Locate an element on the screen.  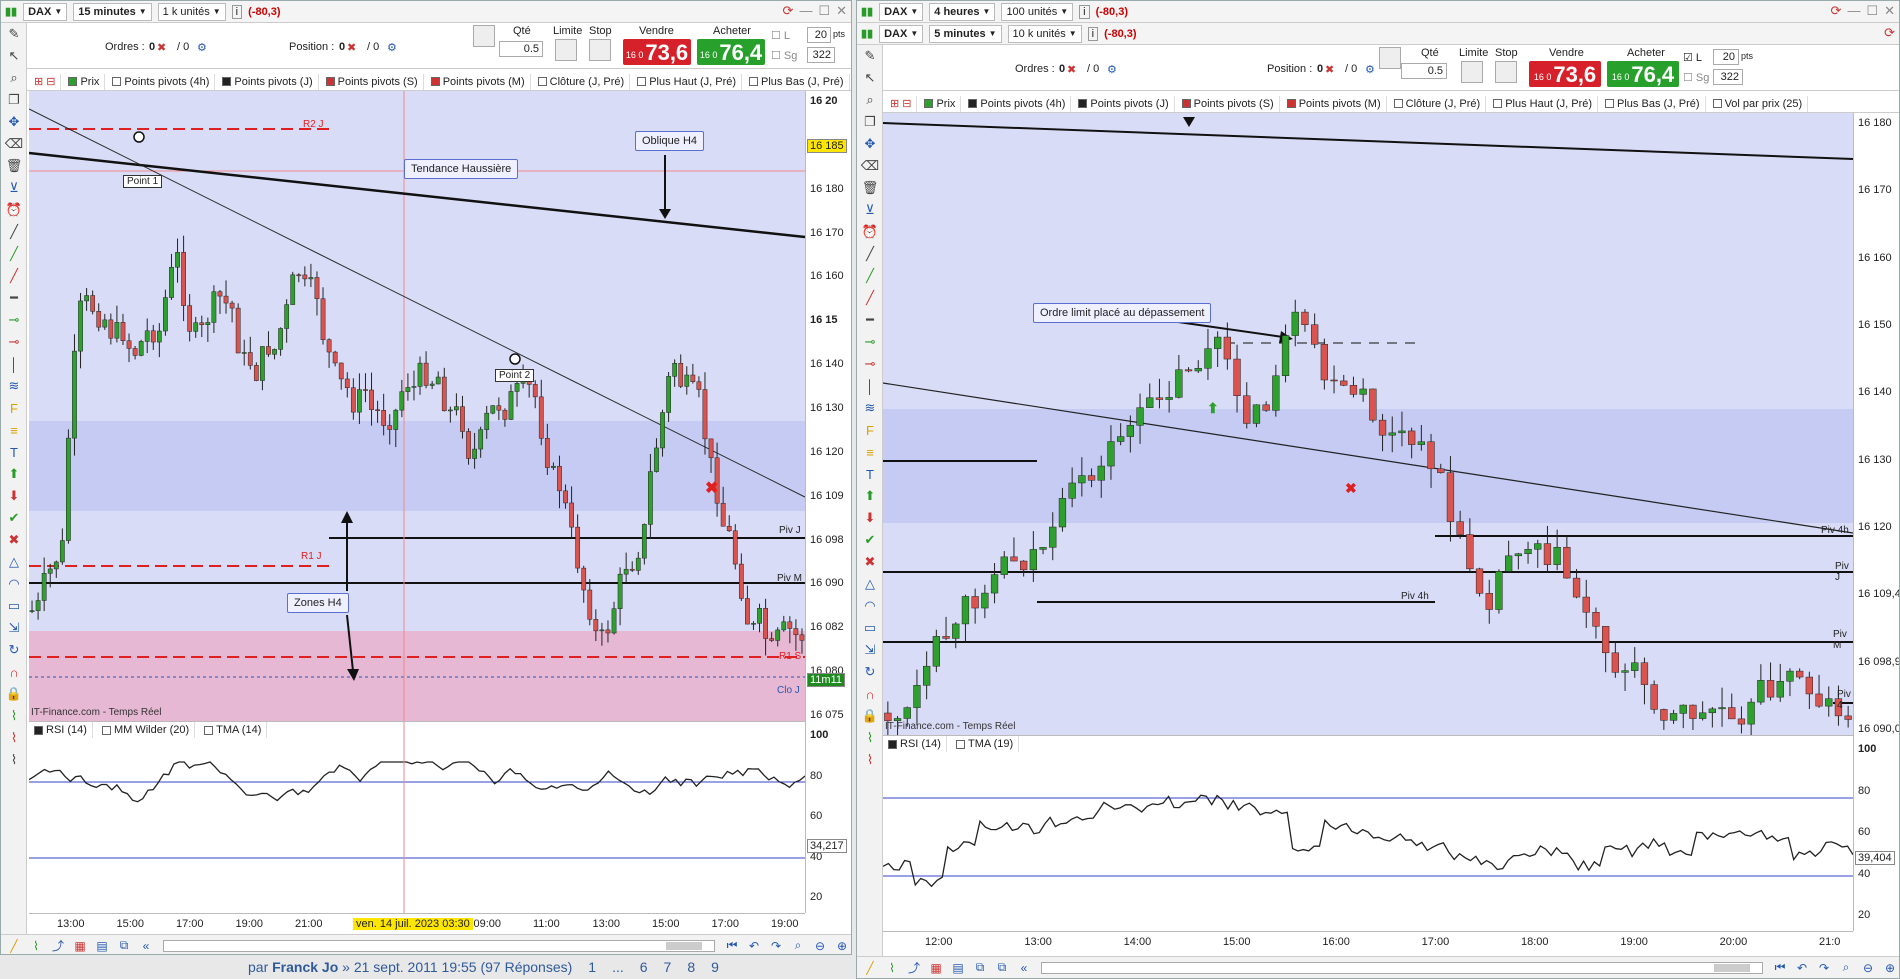
eraser-icon: ⌫ is located at coordinates (870, 166).